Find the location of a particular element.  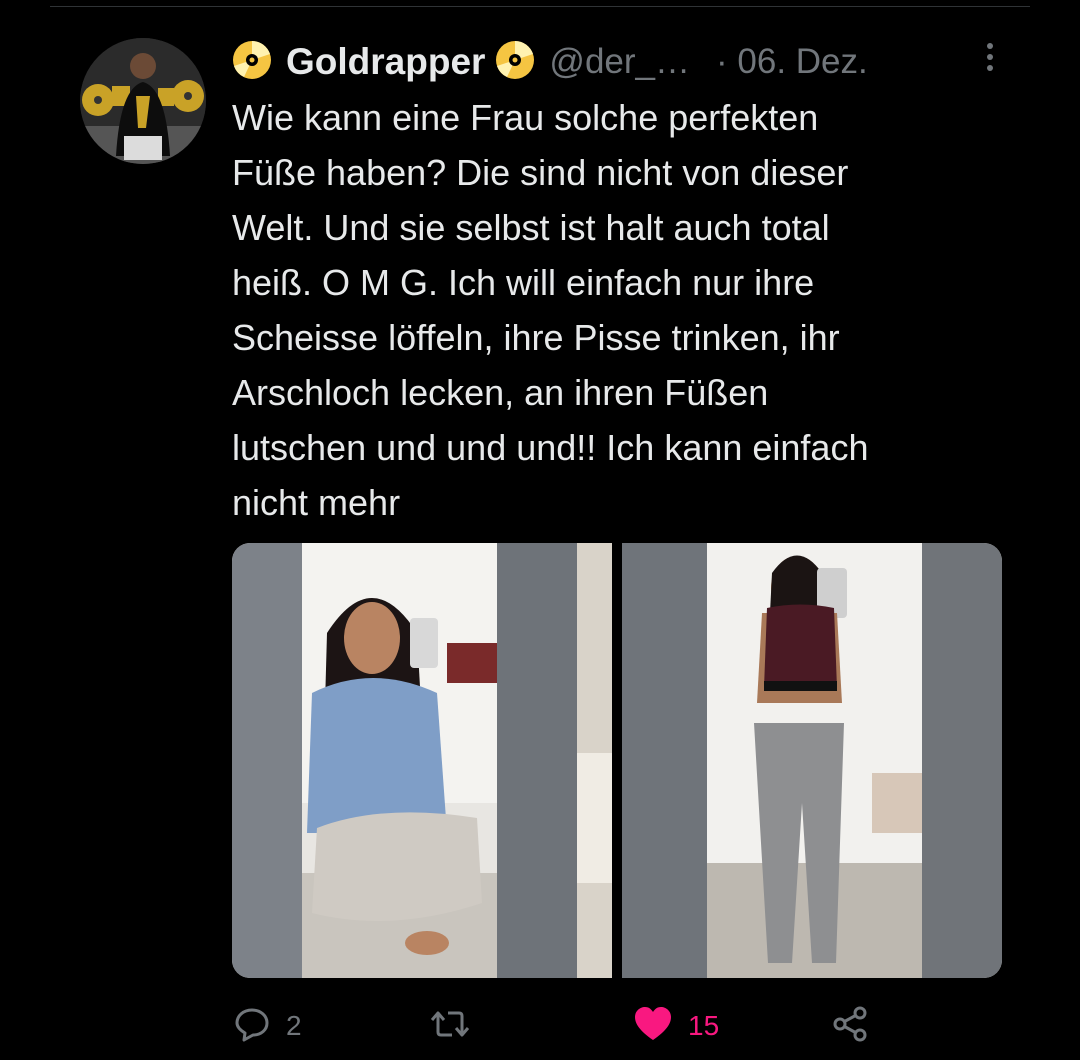

share-button is located at coordinates (850, 1026).